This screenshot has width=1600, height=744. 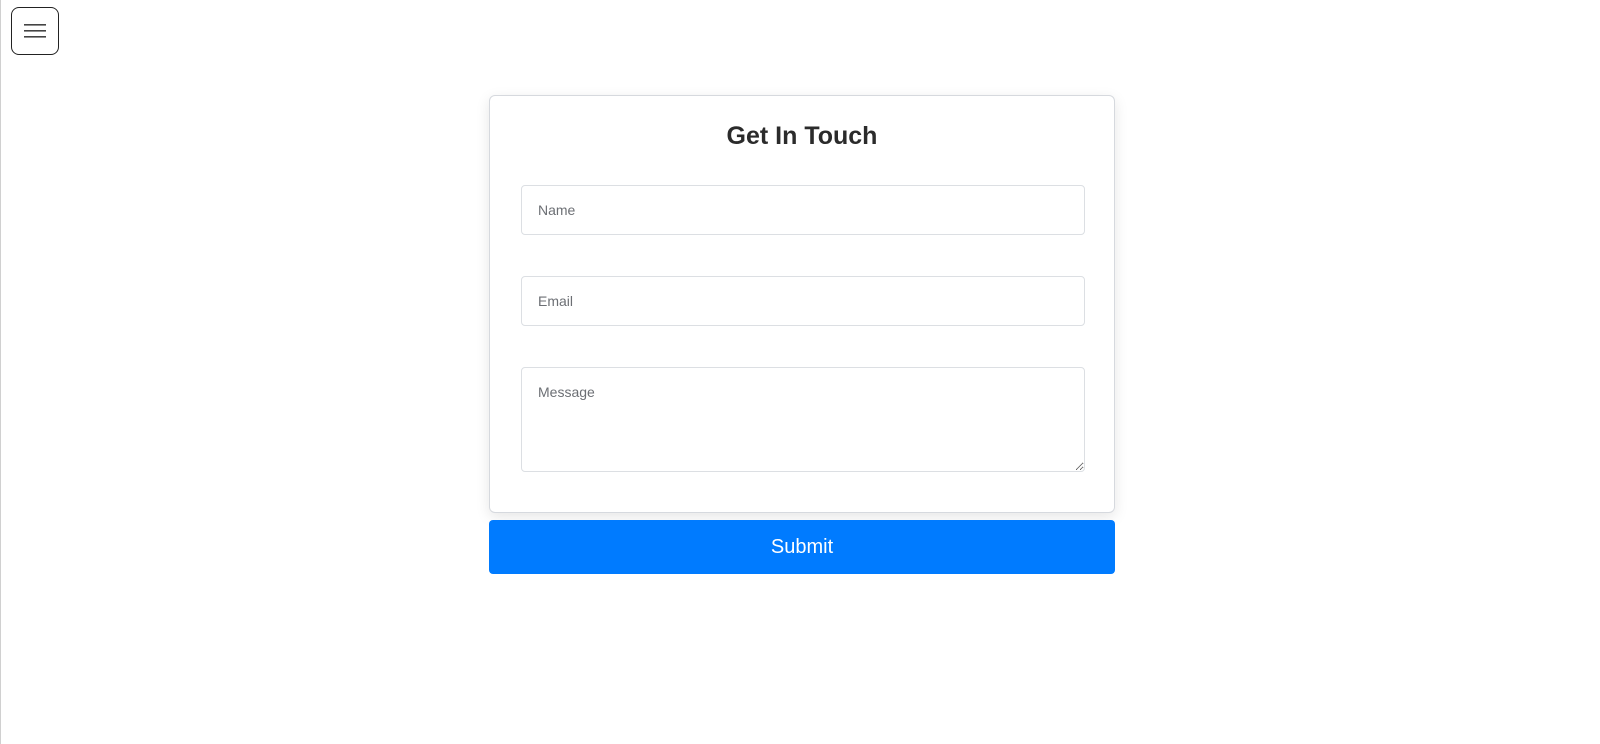 What do you see at coordinates (803, 301) in the screenshot?
I see `email-input` at bounding box center [803, 301].